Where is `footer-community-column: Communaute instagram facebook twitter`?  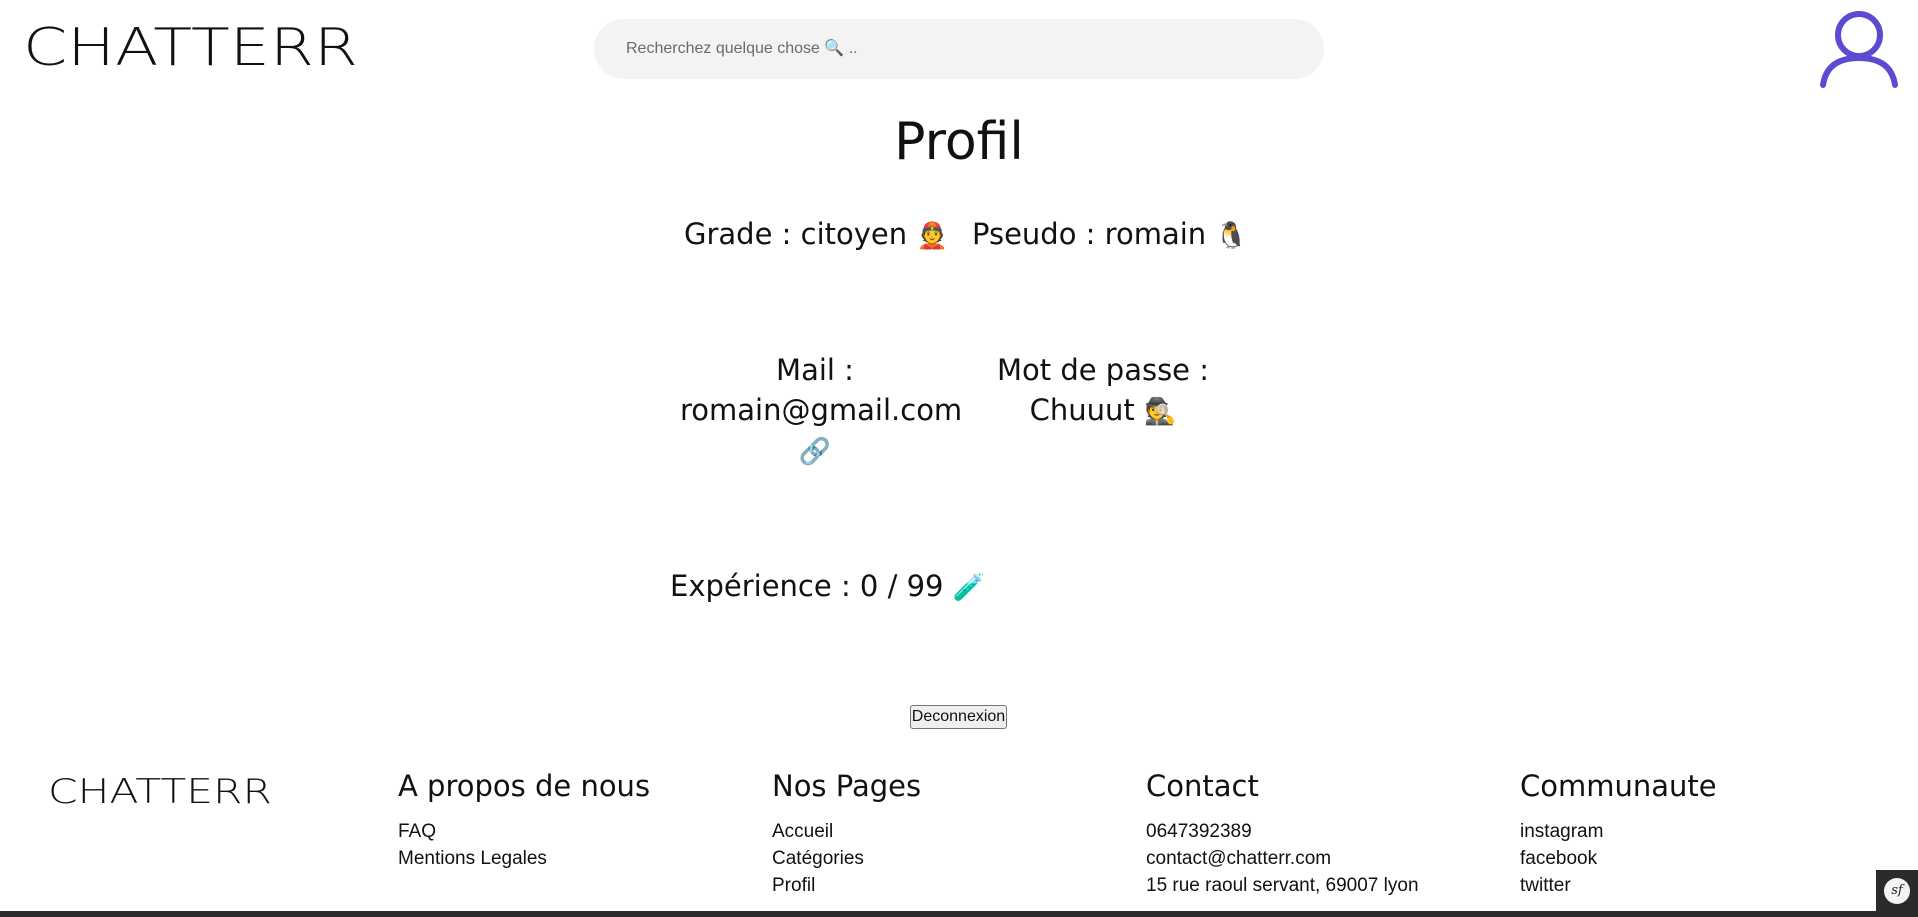
footer-community-column: Communaute instagram facebook twitter is located at coordinates (1618, 832).